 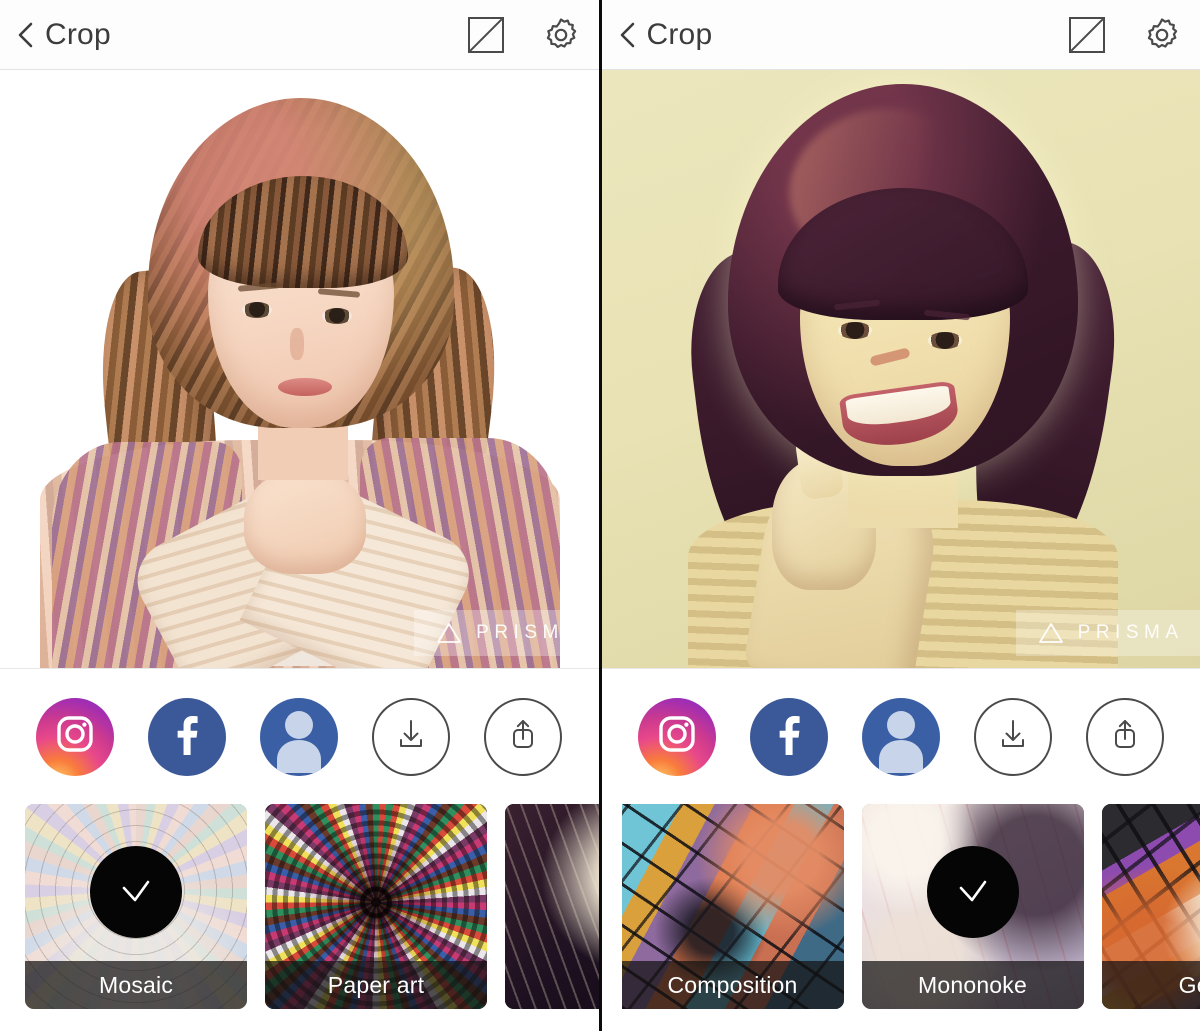 What do you see at coordinates (1125, 35) in the screenshot?
I see `header-actions-right` at bounding box center [1125, 35].